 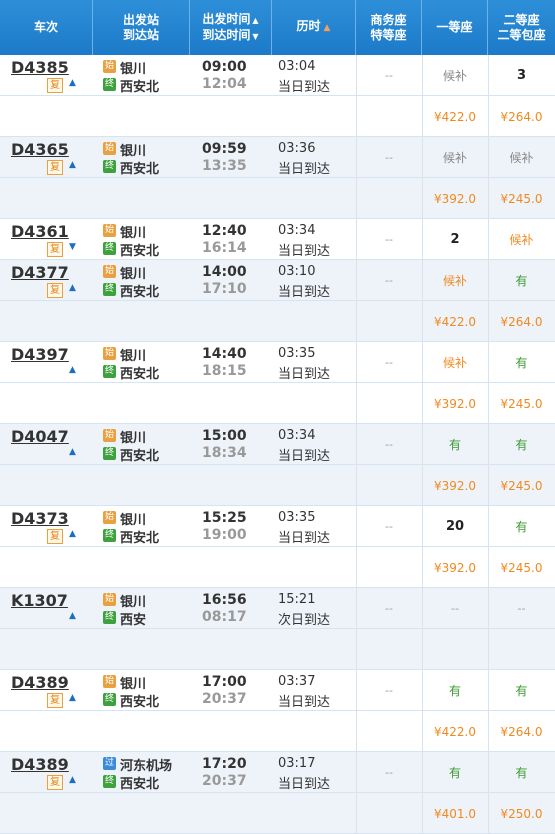 What do you see at coordinates (297, 517) in the screenshot?
I see `duration: 03:35` at bounding box center [297, 517].